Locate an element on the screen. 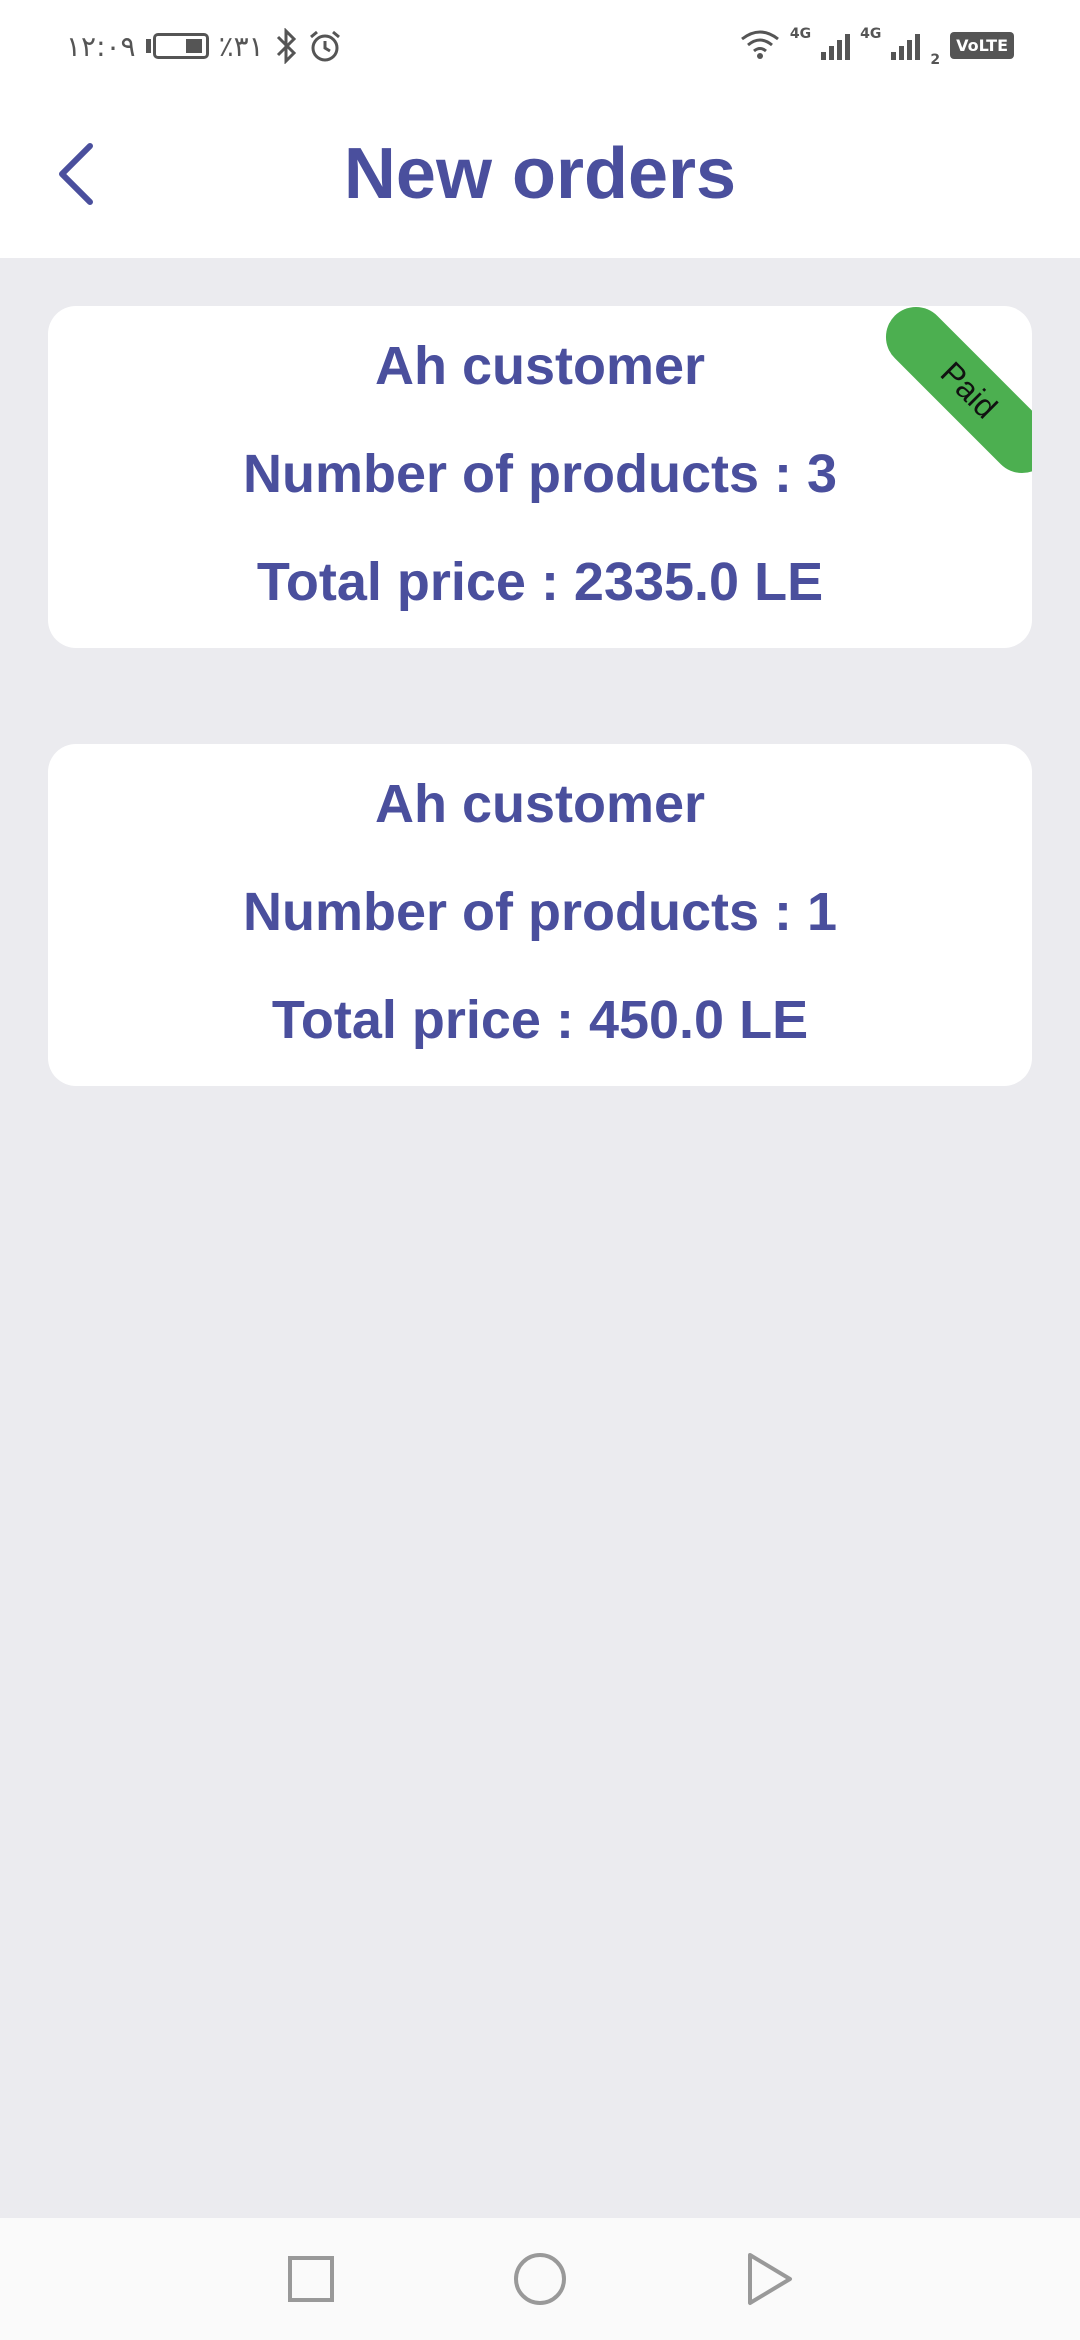 Image resolution: width=1080 pixels, height=2340 pixels. network-type-2: 4G is located at coordinates (871, 34).